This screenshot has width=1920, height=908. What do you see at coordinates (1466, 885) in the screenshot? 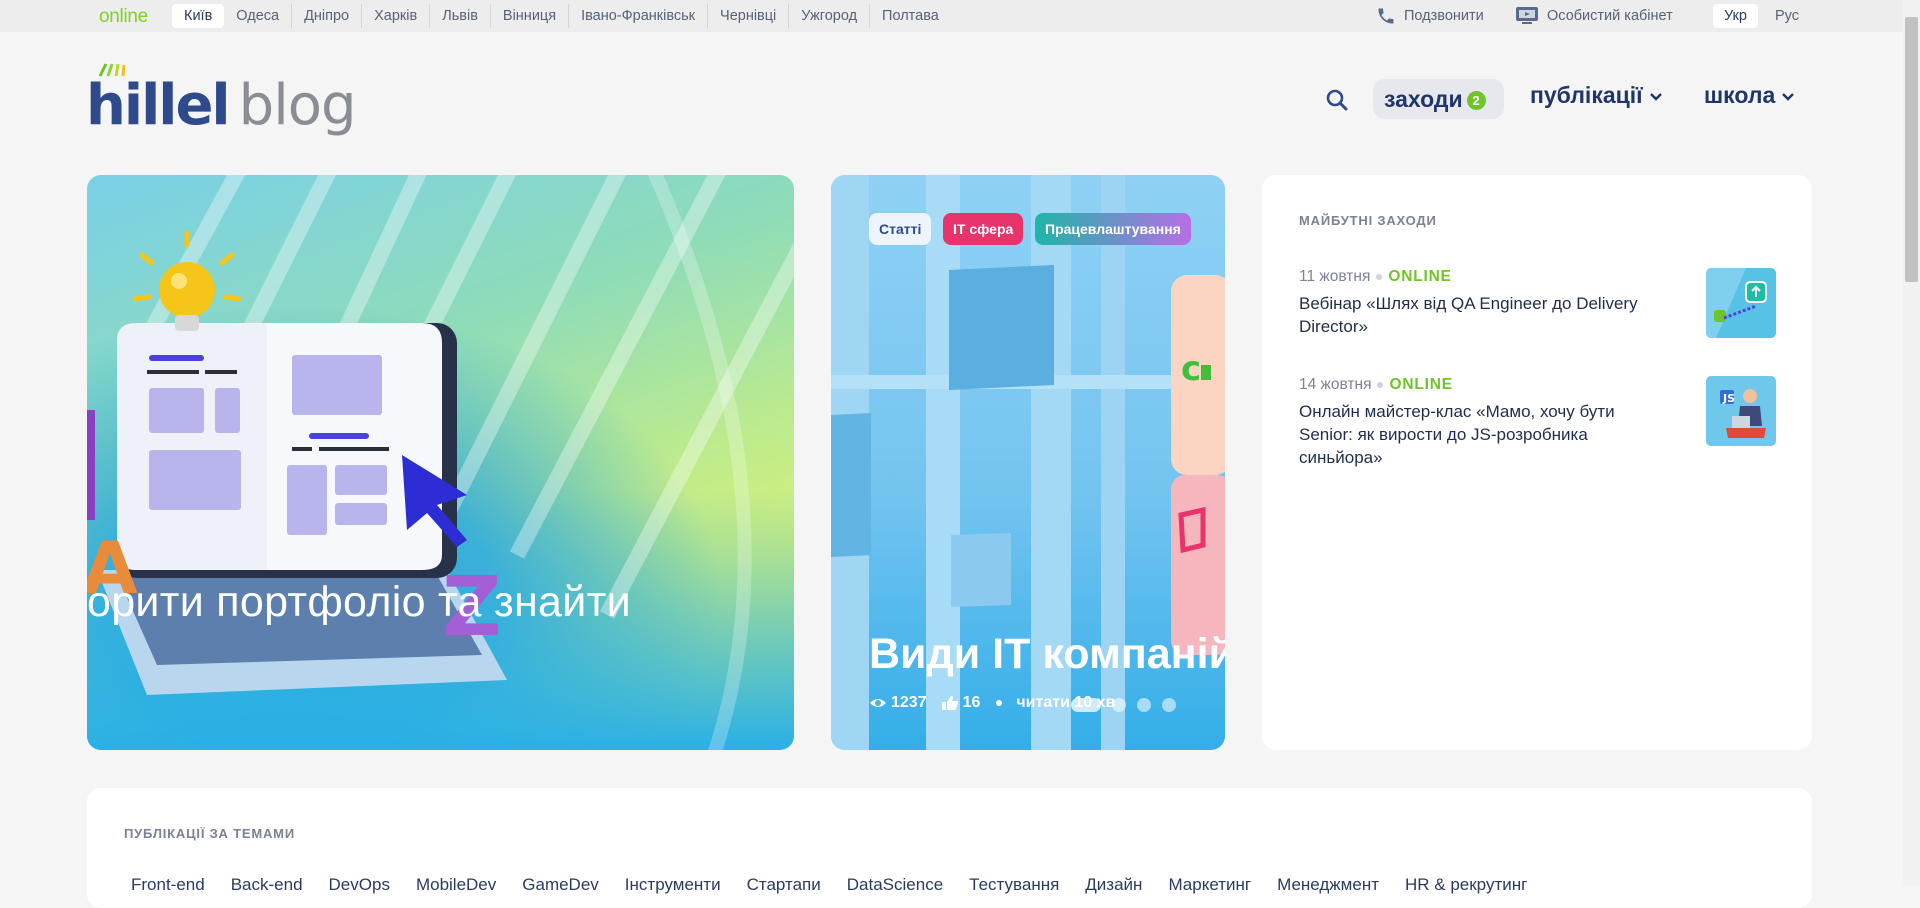
I see `topic-link: HR & рекрутинг` at bounding box center [1466, 885].